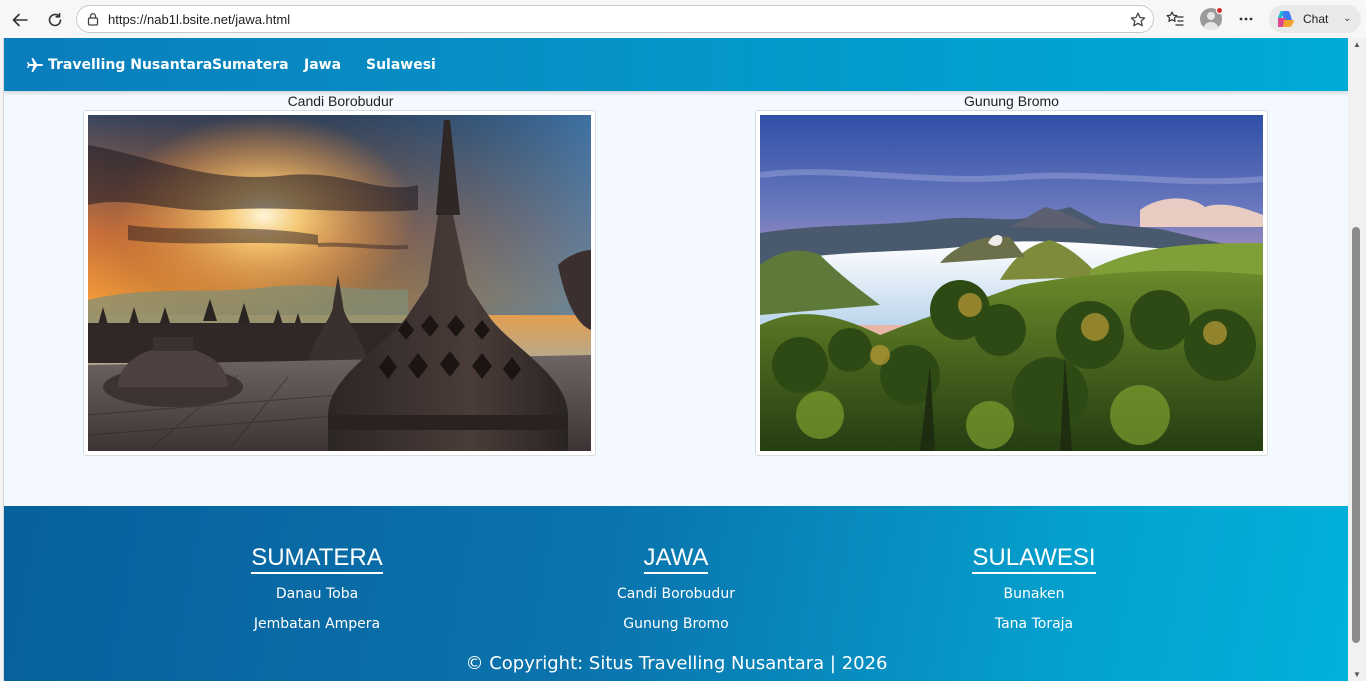  I want to click on browser-toolbar: https://nab1l.bsite.net/jawa.html Chat ⌄, so click(683, 19).